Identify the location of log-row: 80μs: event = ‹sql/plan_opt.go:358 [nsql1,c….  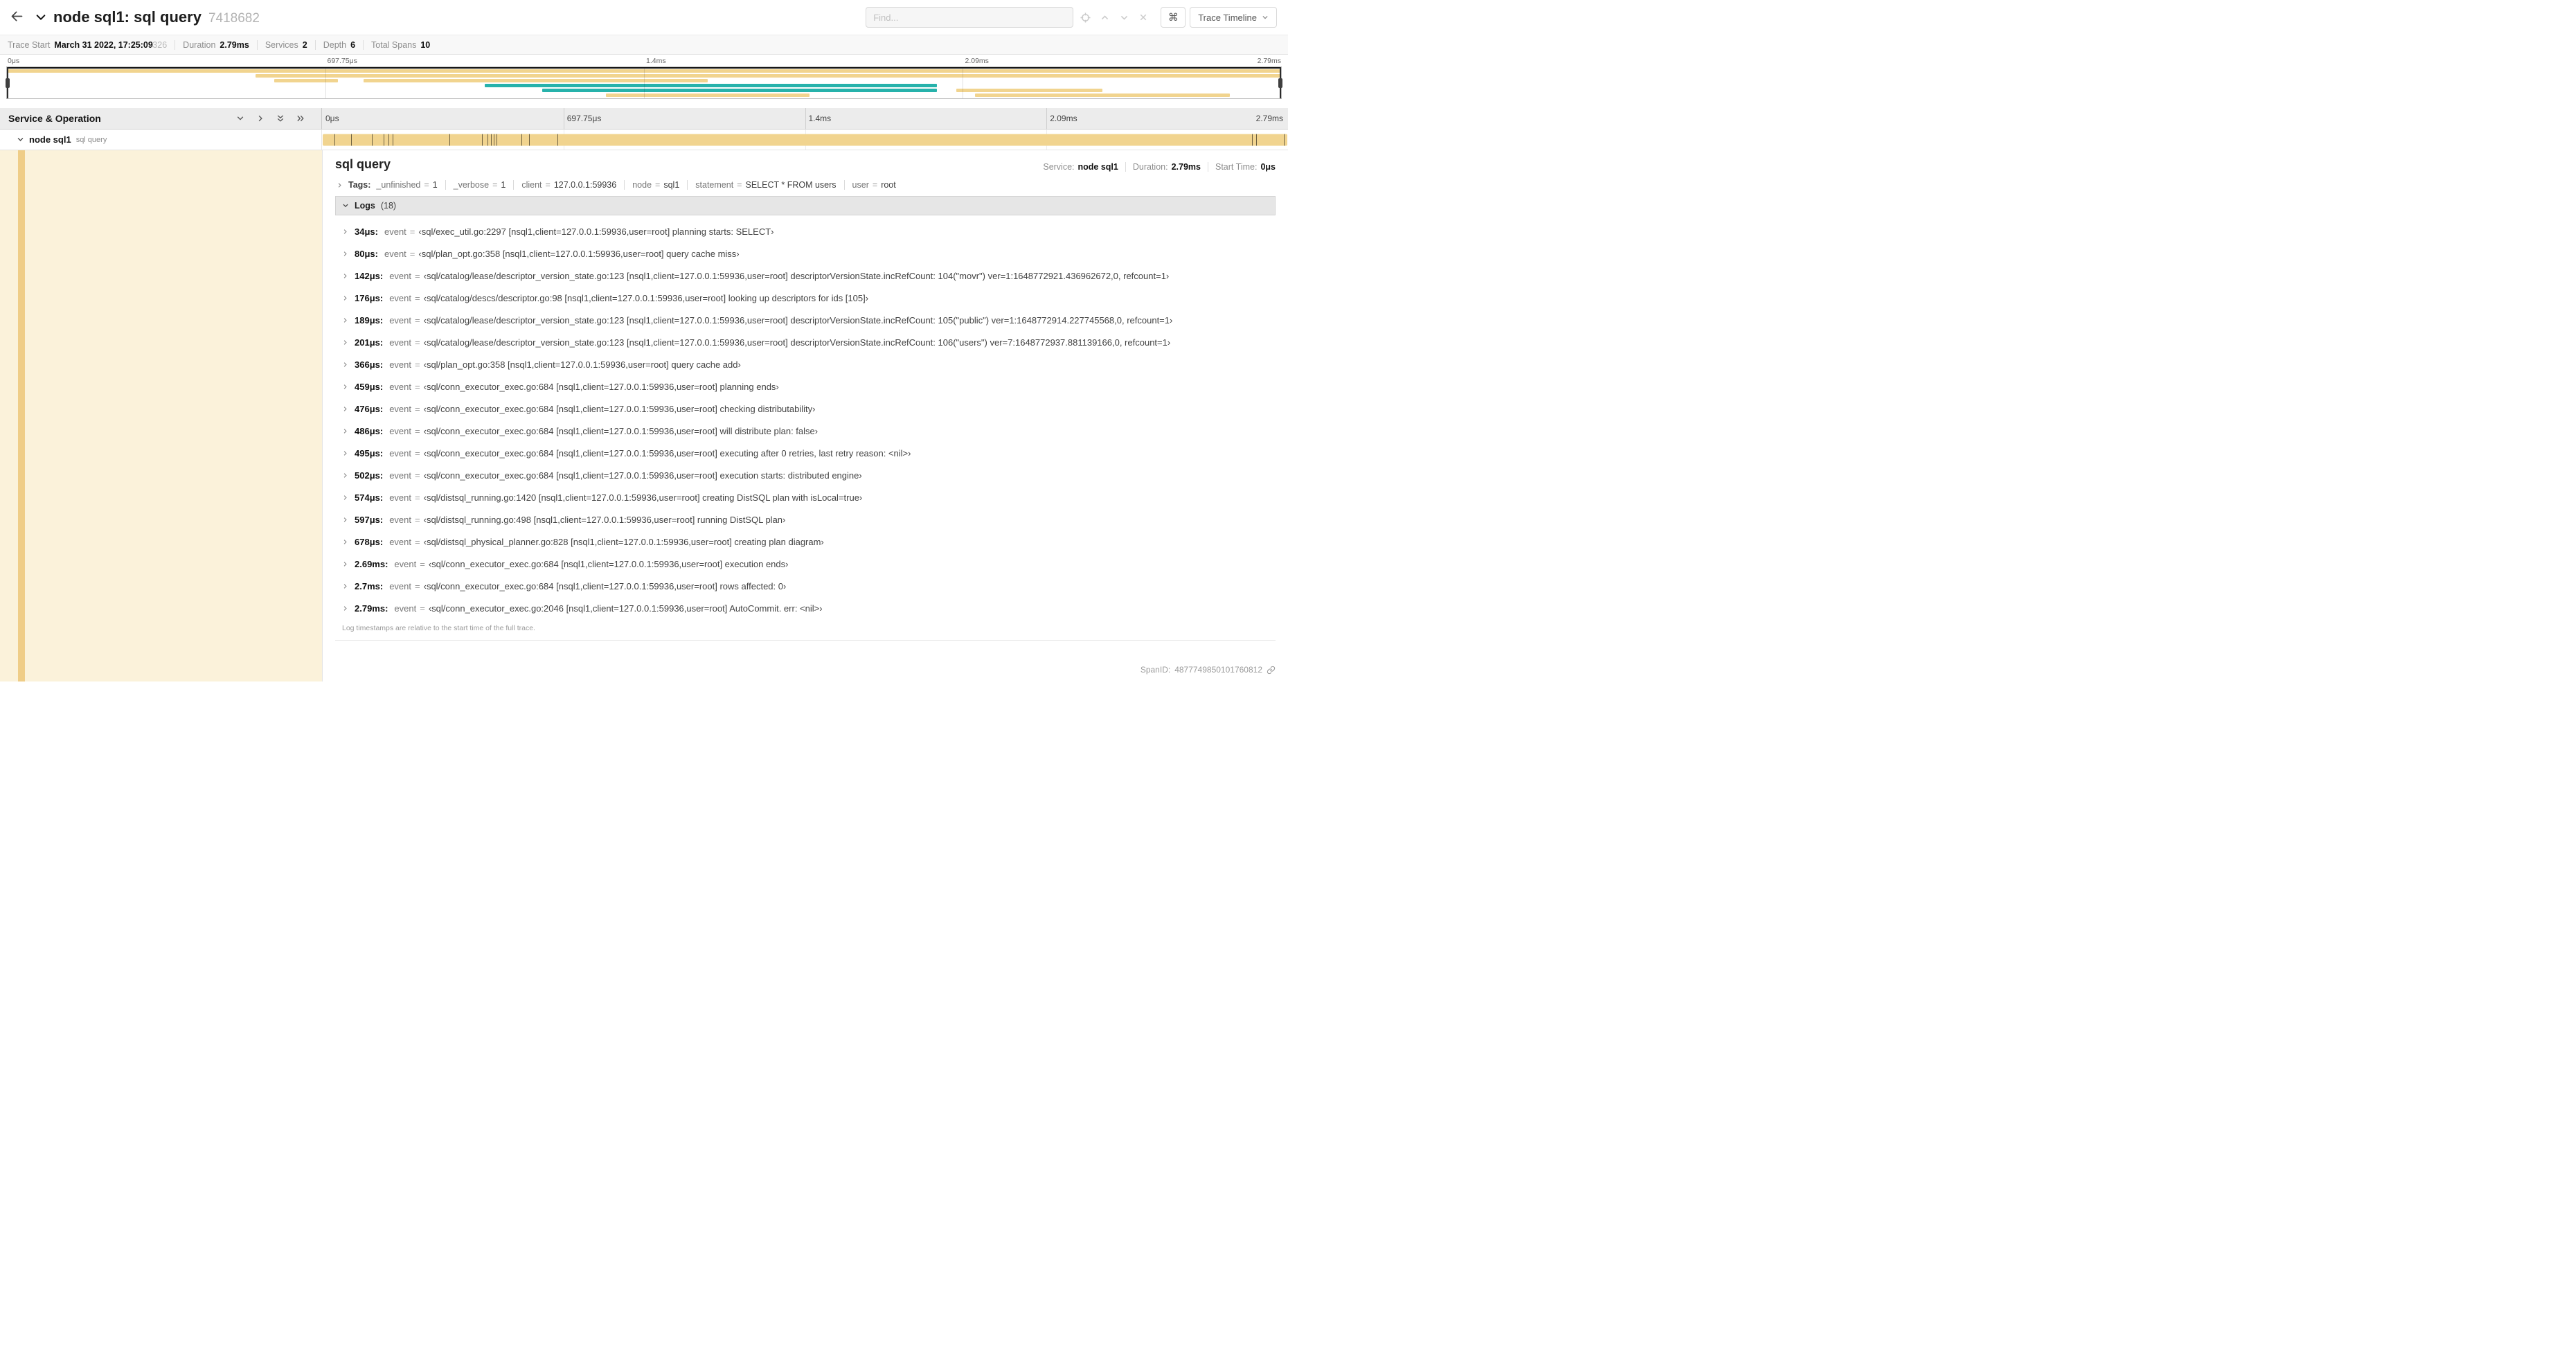
(809, 254).